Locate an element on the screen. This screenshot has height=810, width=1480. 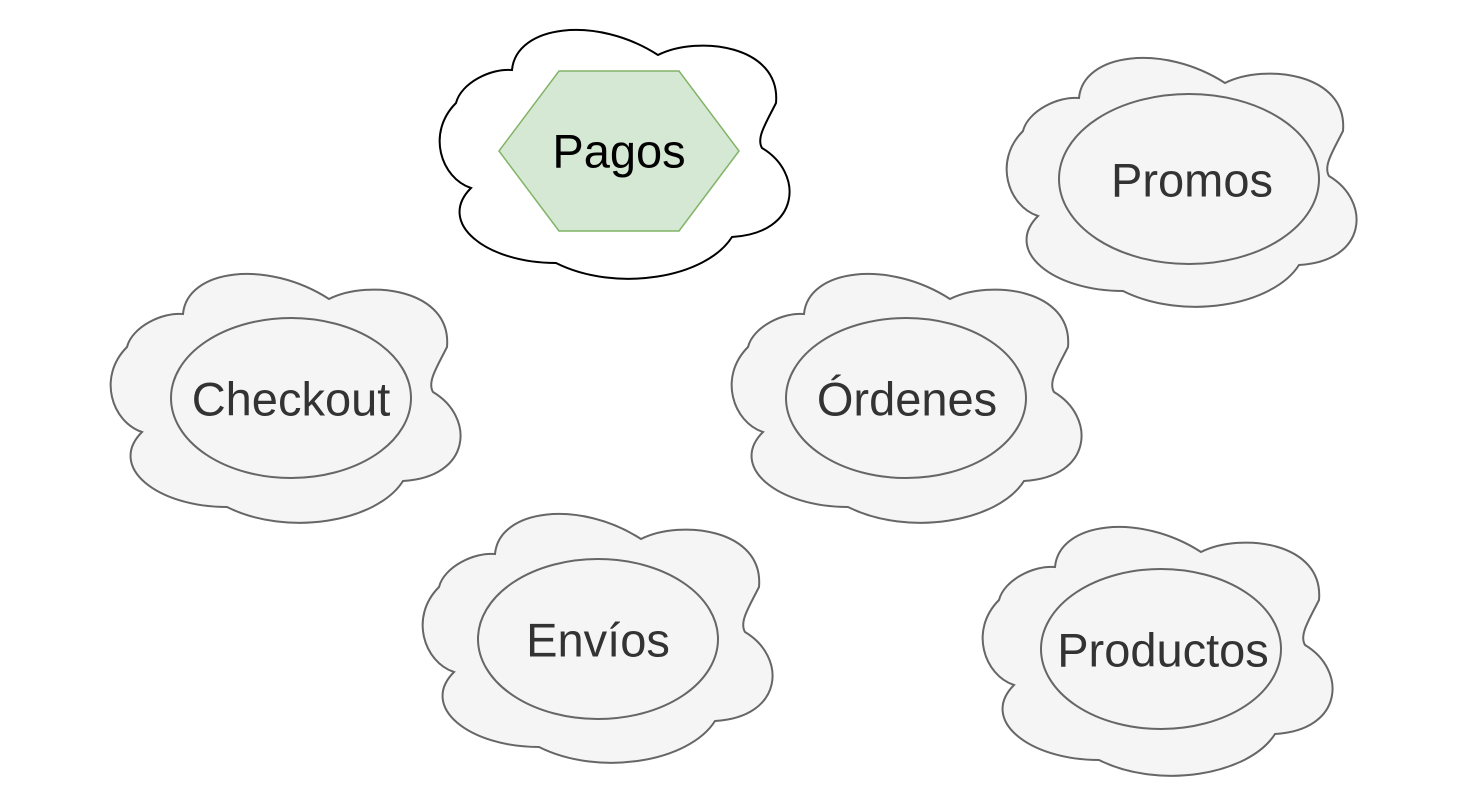
node-envios: Envíos is located at coordinates (597, 638).